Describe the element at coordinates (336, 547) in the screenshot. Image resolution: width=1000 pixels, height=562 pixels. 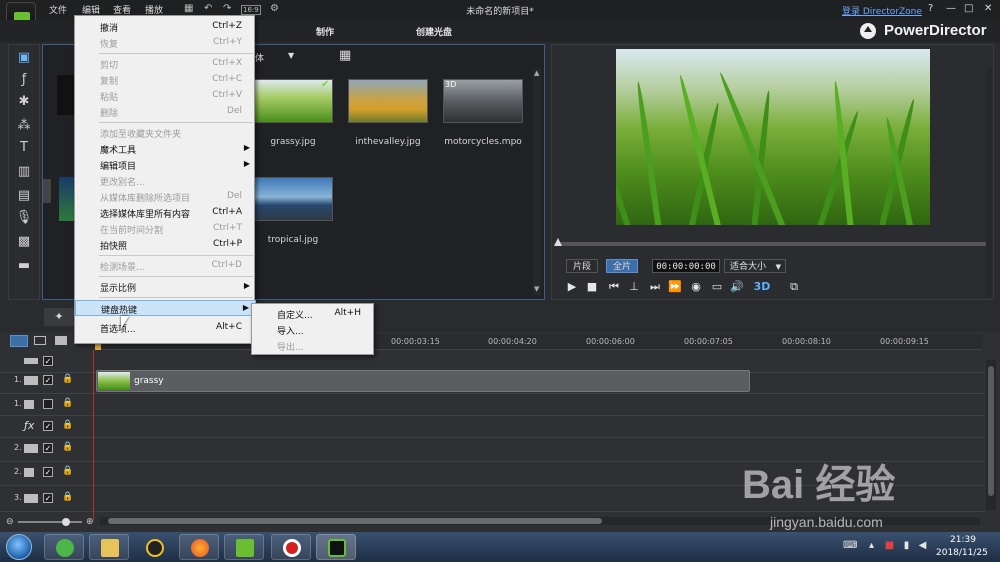
I see `task-powerdirector` at that location.